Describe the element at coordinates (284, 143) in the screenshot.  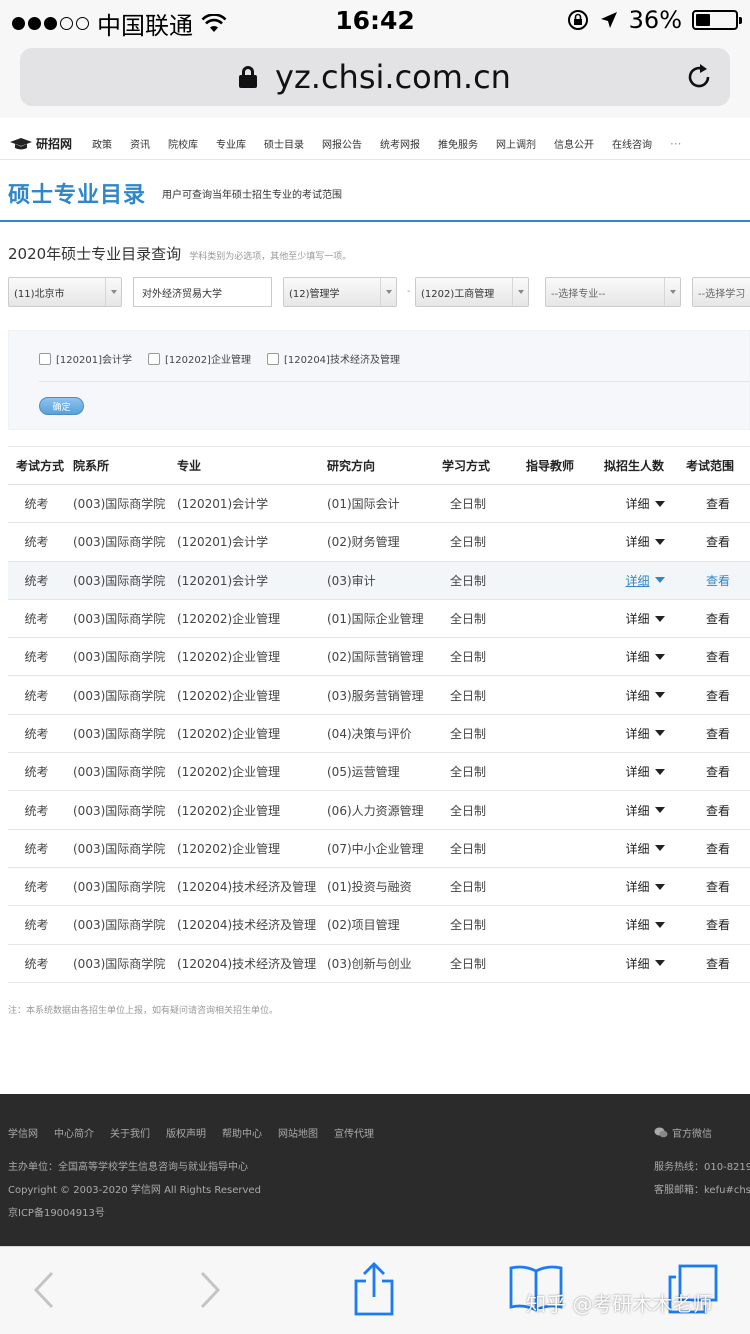
I see `nav-master-catalog: 硕士目录` at that location.